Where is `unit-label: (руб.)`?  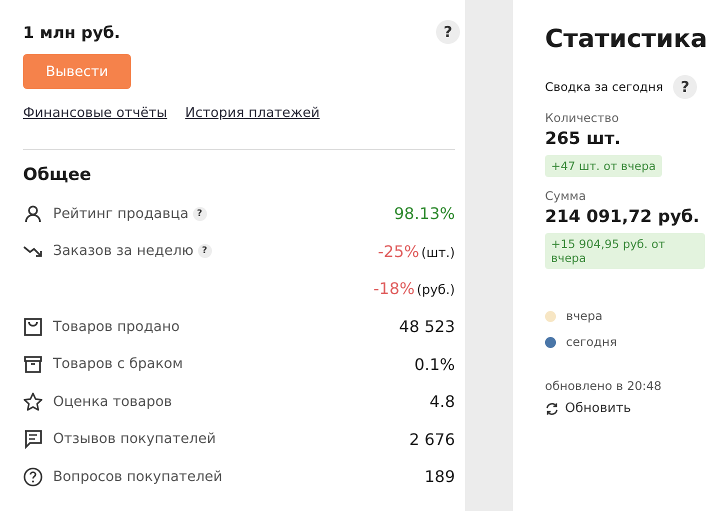
unit-label: (руб.) is located at coordinates (435, 290).